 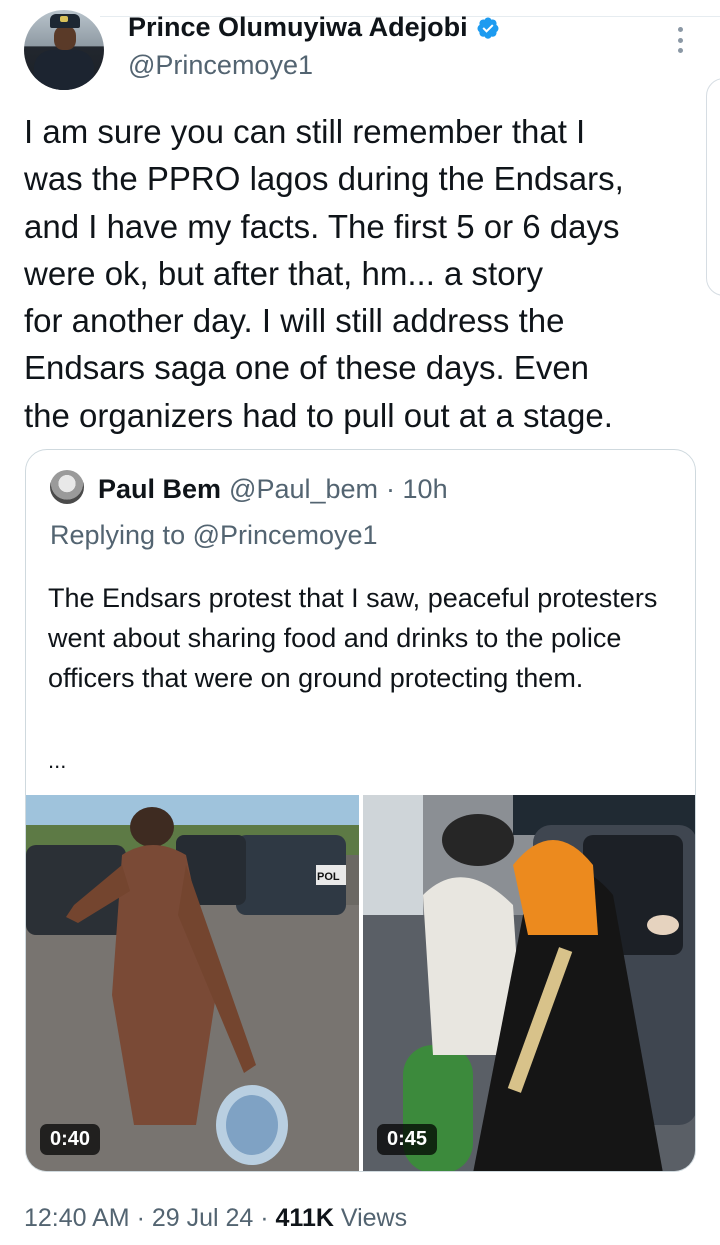 What do you see at coordinates (298, 27) in the screenshot?
I see `author-name: Prince Olumuyiwa Adejobi` at bounding box center [298, 27].